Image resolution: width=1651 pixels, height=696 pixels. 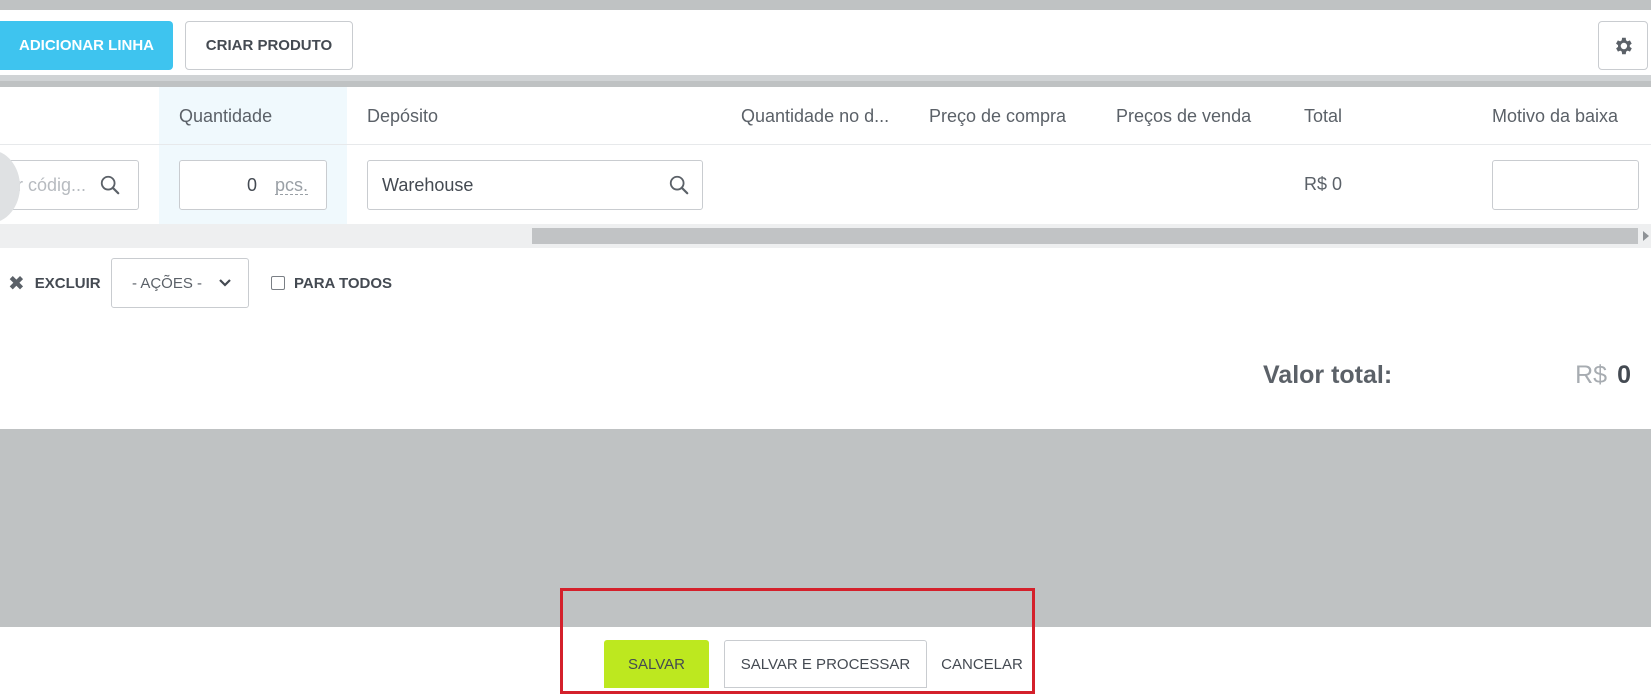 I want to click on gear-icon, so click(x=1624, y=45).